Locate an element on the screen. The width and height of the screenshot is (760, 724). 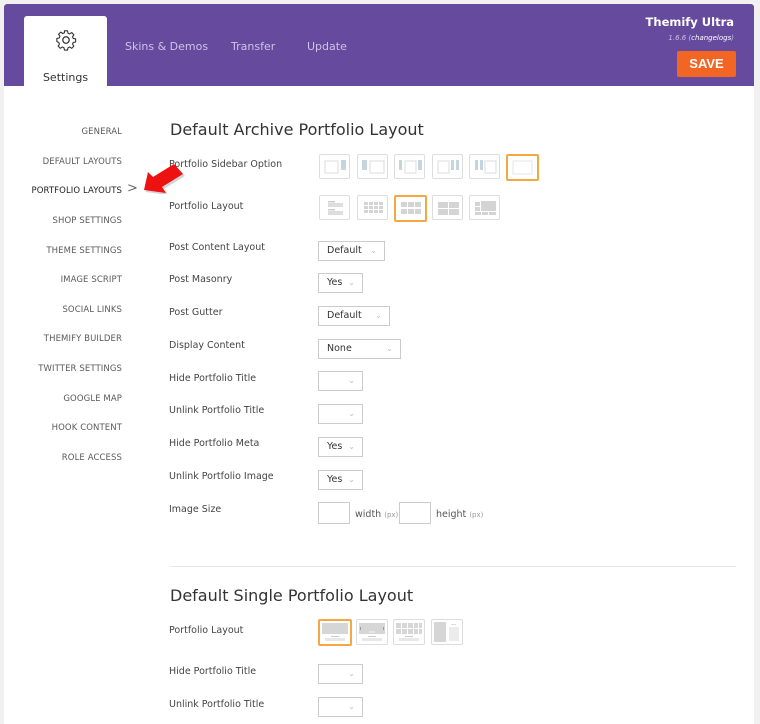
hide-portfolio-meta-label: Hide Portfolio Meta is located at coordinates (214, 443).